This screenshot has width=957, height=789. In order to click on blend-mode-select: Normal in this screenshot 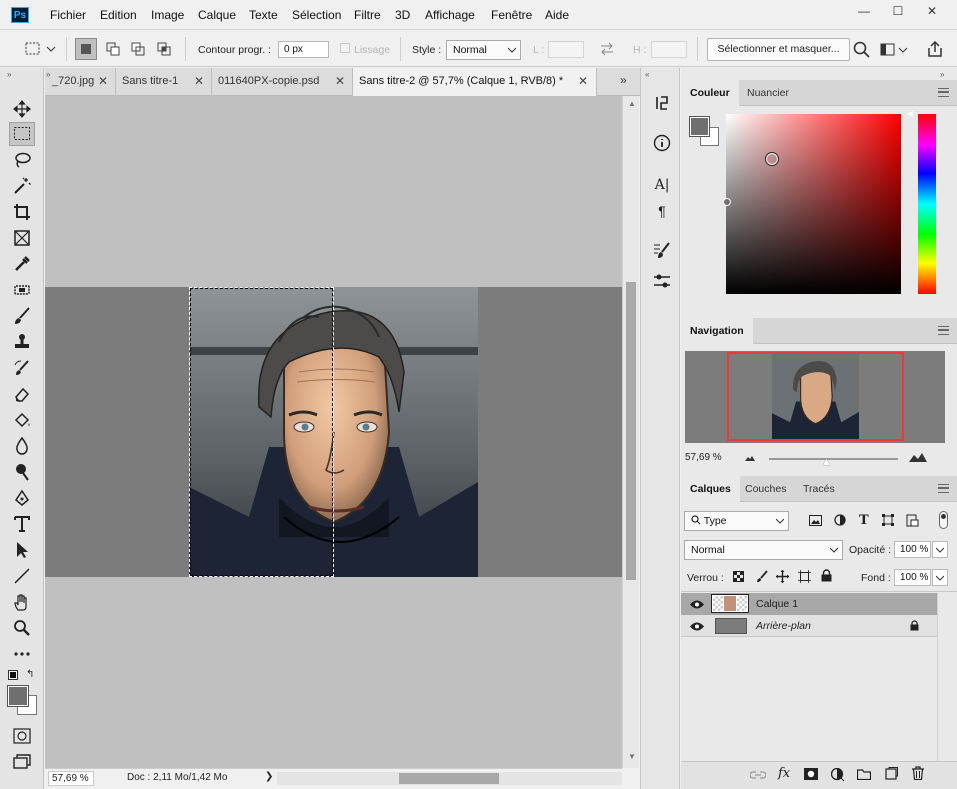, I will do `click(763, 550)`.